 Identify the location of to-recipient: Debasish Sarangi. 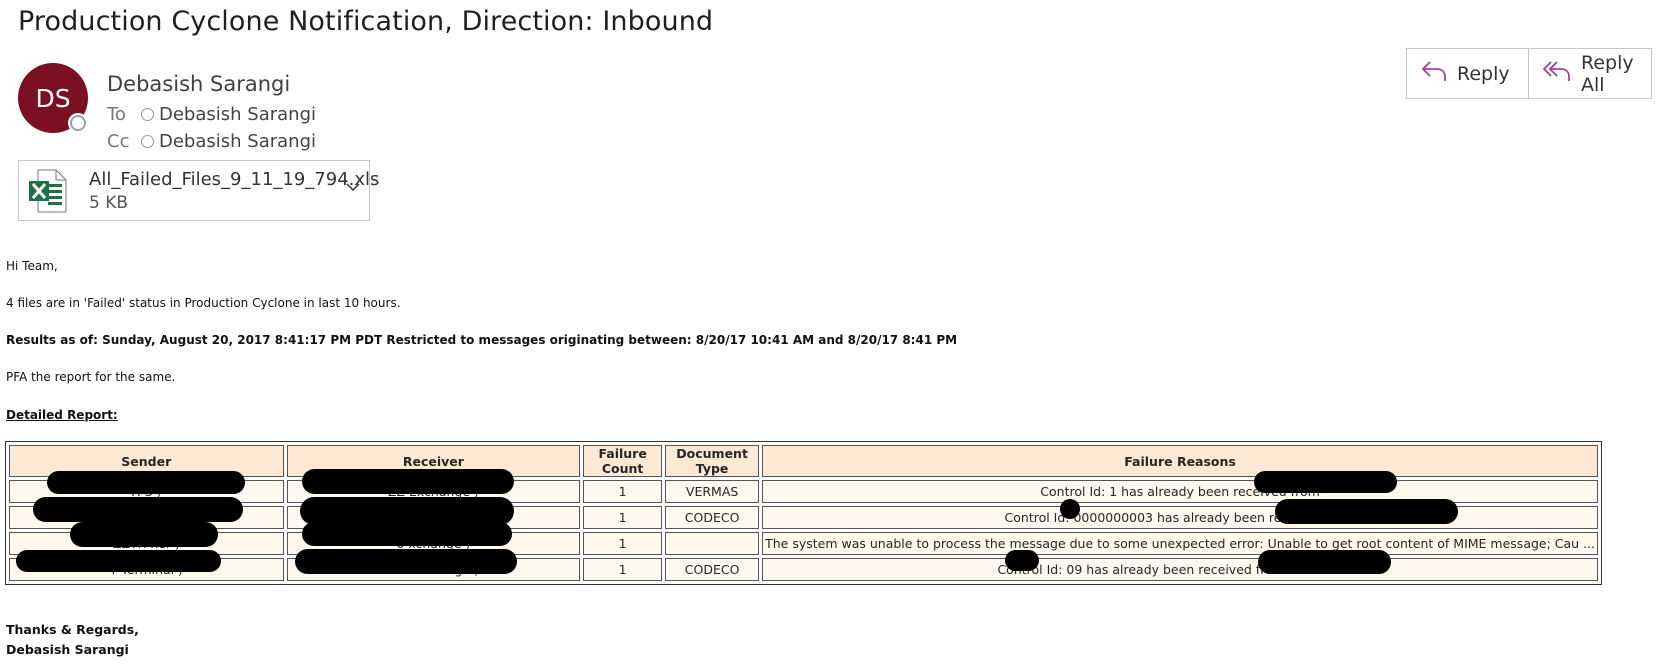
(237, 114).